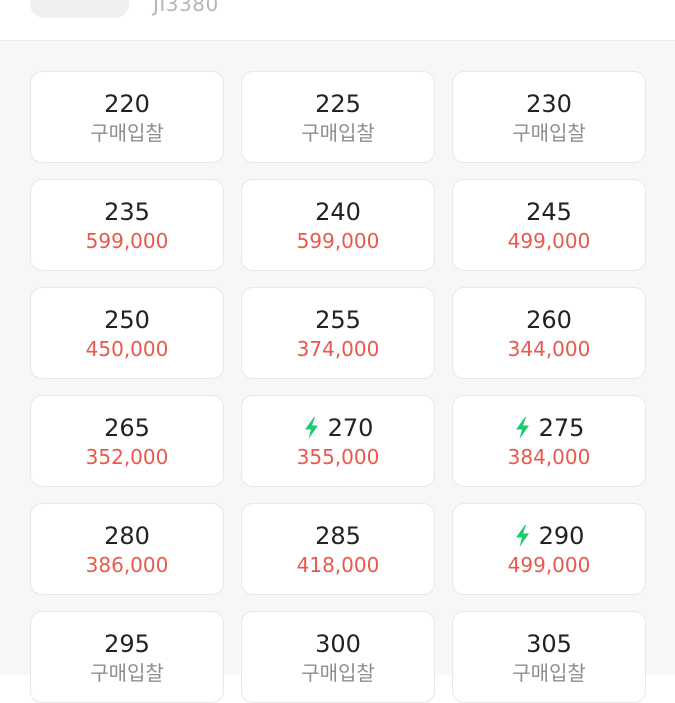 This screenshot has width=675, height=703. What do you see at coordinates (337, 20) in the screenshot?
I see `product-header: JI3380` at bounding box center [337, 20].